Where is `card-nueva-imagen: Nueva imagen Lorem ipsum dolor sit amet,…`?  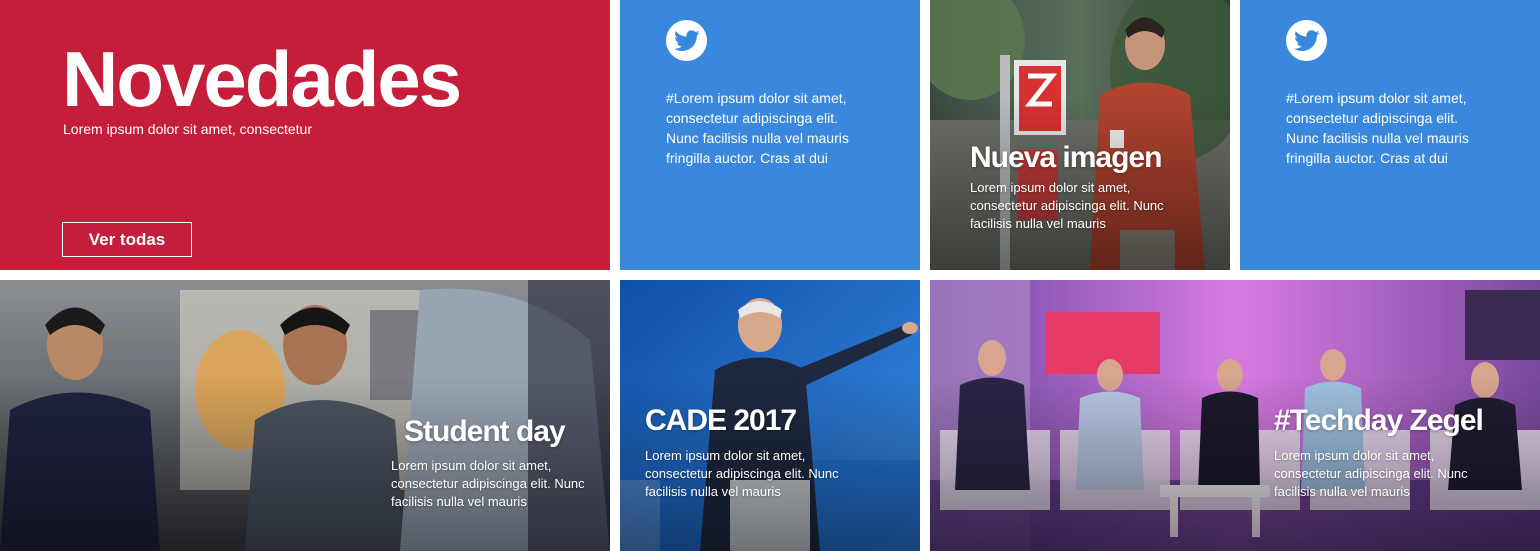
card-nueva-imagen: Nueva imagen Lorem ipsum dolor sit amet,… is located at coordinates (1080, 135).